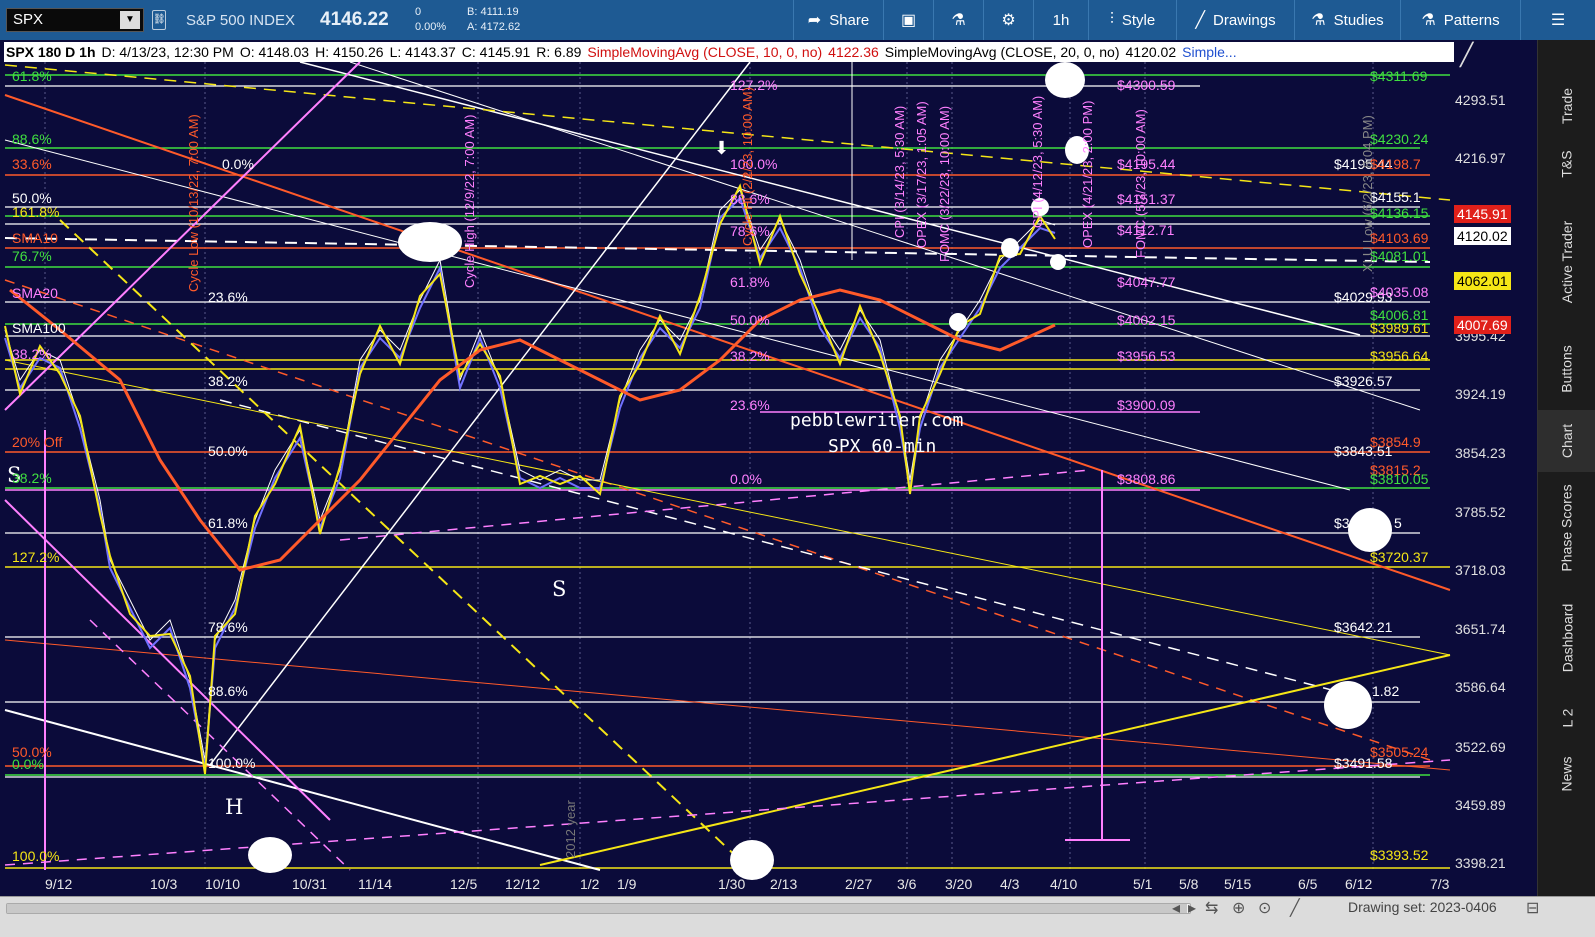 Image resolution: width=1595 pixels, height=937 pixels. Describe the element at coordinates (1566, 718) in the screenshot. I see `sidebar-tab-l-2: L 2` at that location.